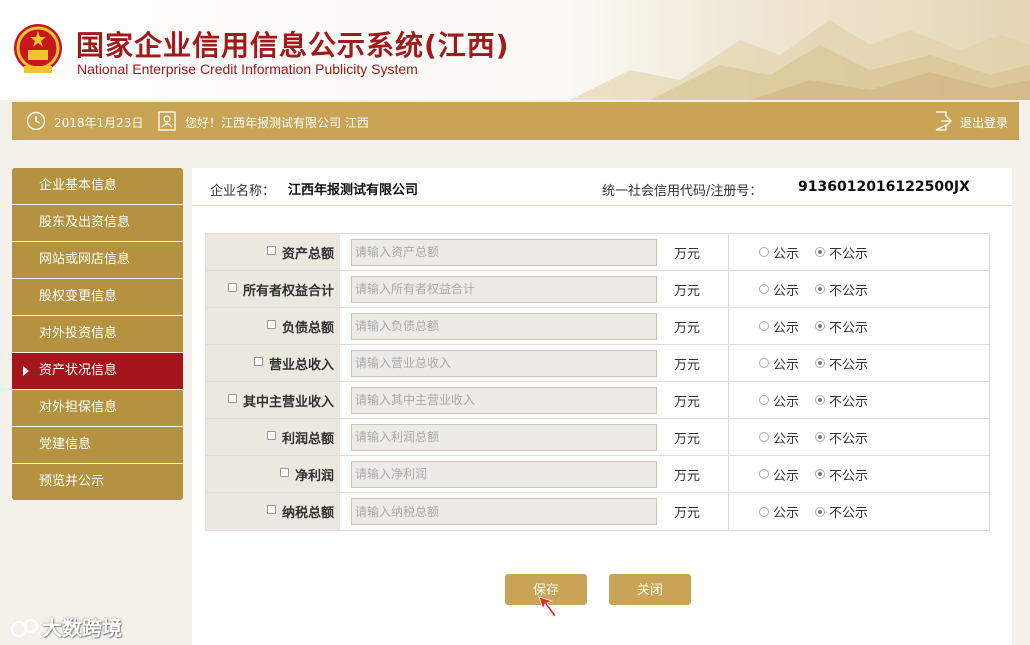  I want to click on credit-code-label: 统一社会信用代码/注册号：, so click(682, 191).